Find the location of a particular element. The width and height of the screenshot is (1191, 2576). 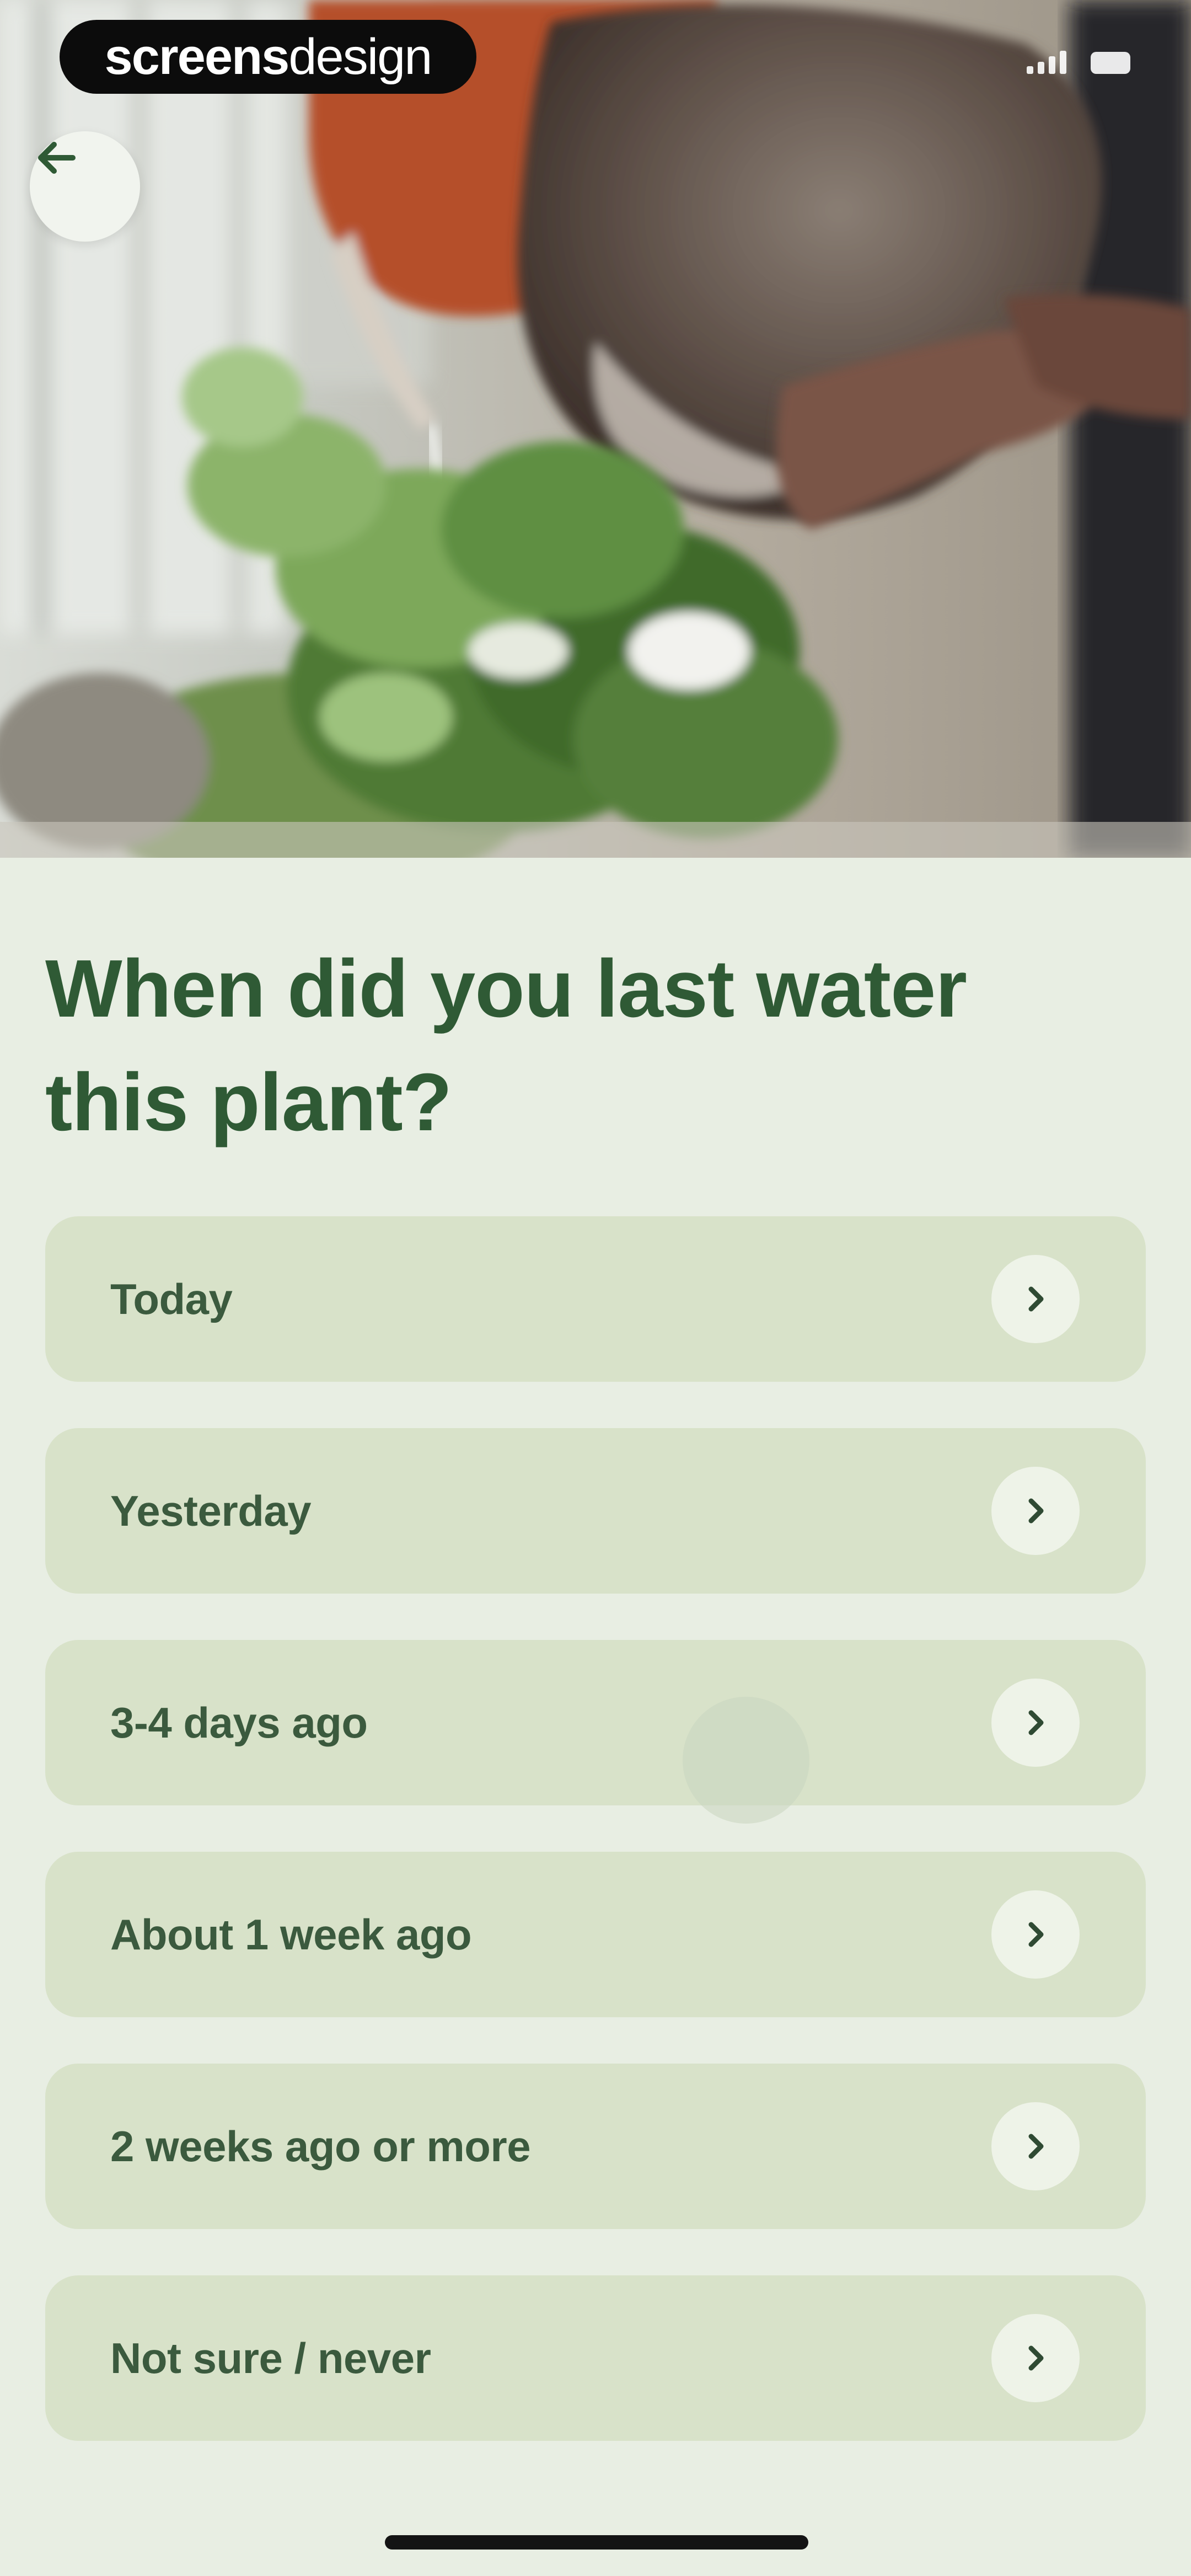

touch-ripple is located at coordinates (746, 1760).